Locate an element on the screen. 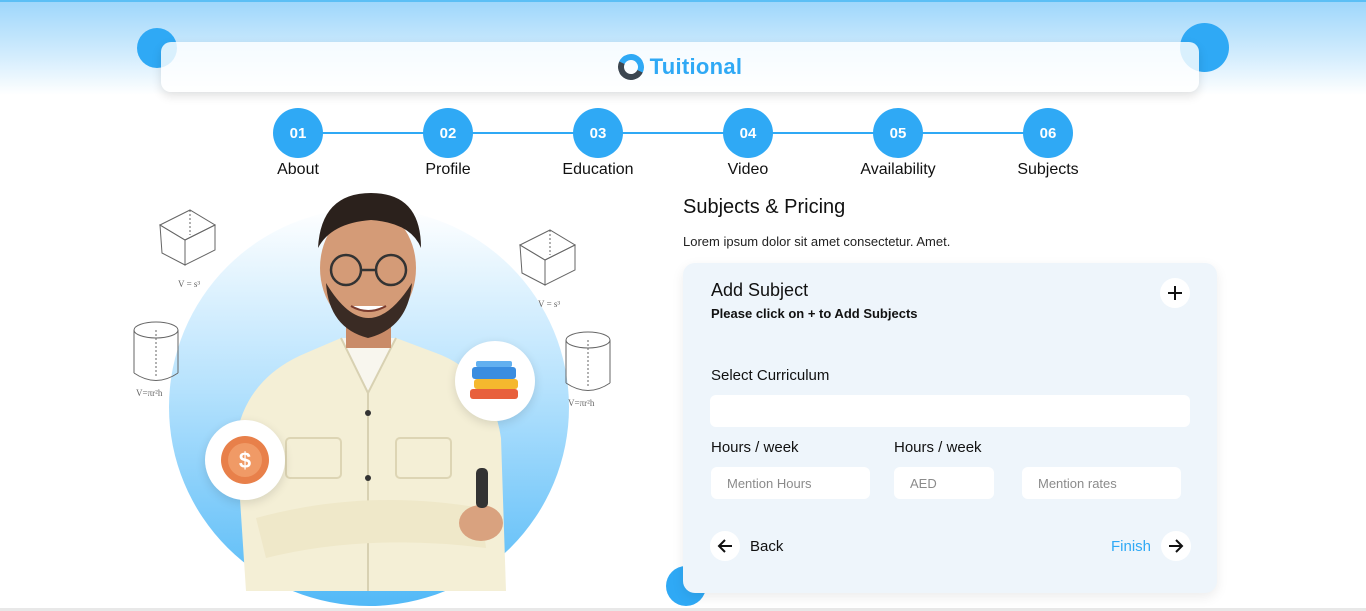  books-badge is located at coordinates (495, 381).